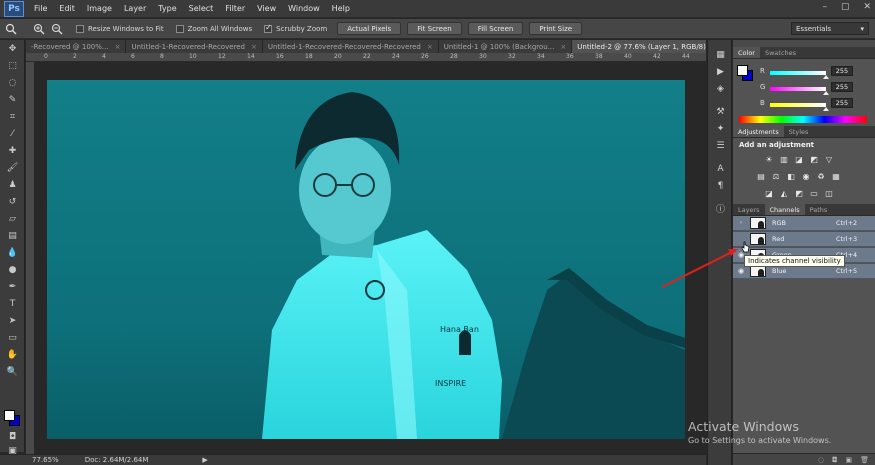 The height and width of the screenshot is (465, 875). Describe the element at coordinates (12, 303) in the screenshot. I see `type-tool-icon: T` at that location.